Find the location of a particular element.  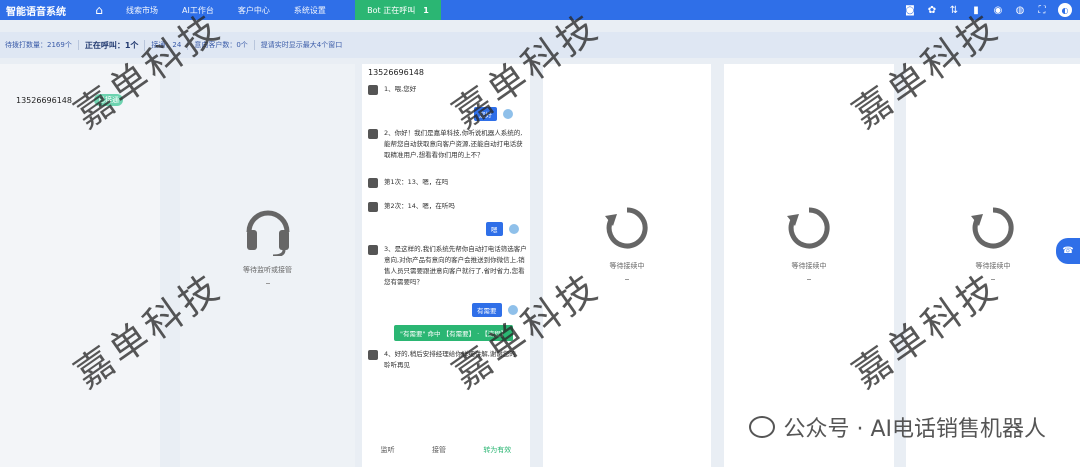

listen-button: 监听 is located at coordinates (388, 450).